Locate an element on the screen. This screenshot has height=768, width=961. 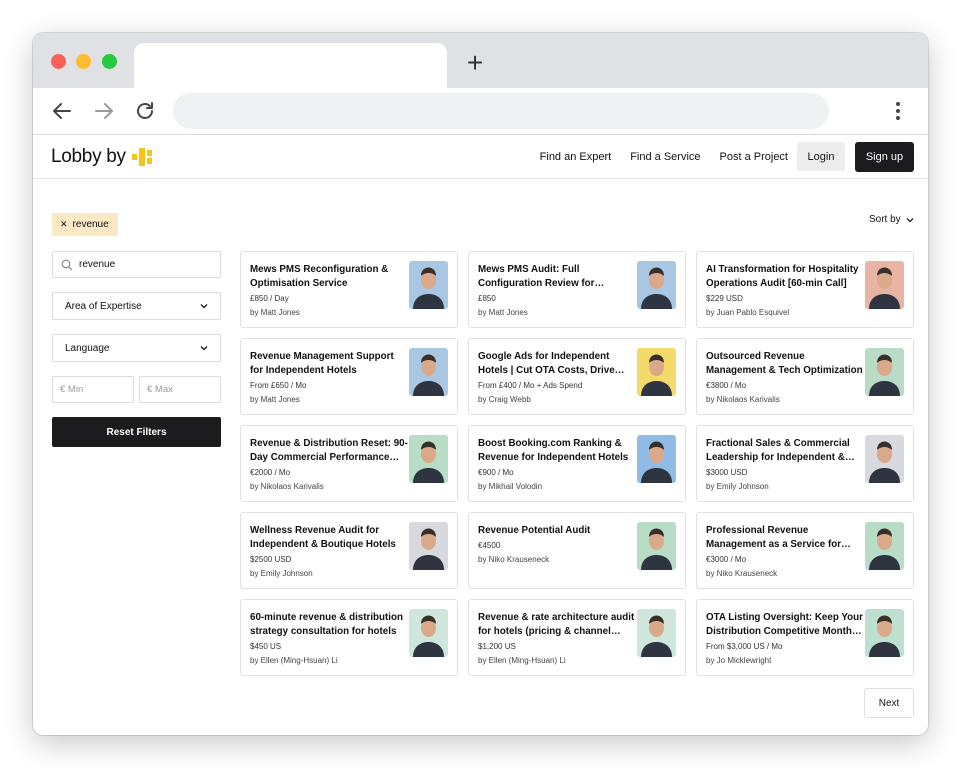
back-arrow-icon is located at coordinates (62, 111).